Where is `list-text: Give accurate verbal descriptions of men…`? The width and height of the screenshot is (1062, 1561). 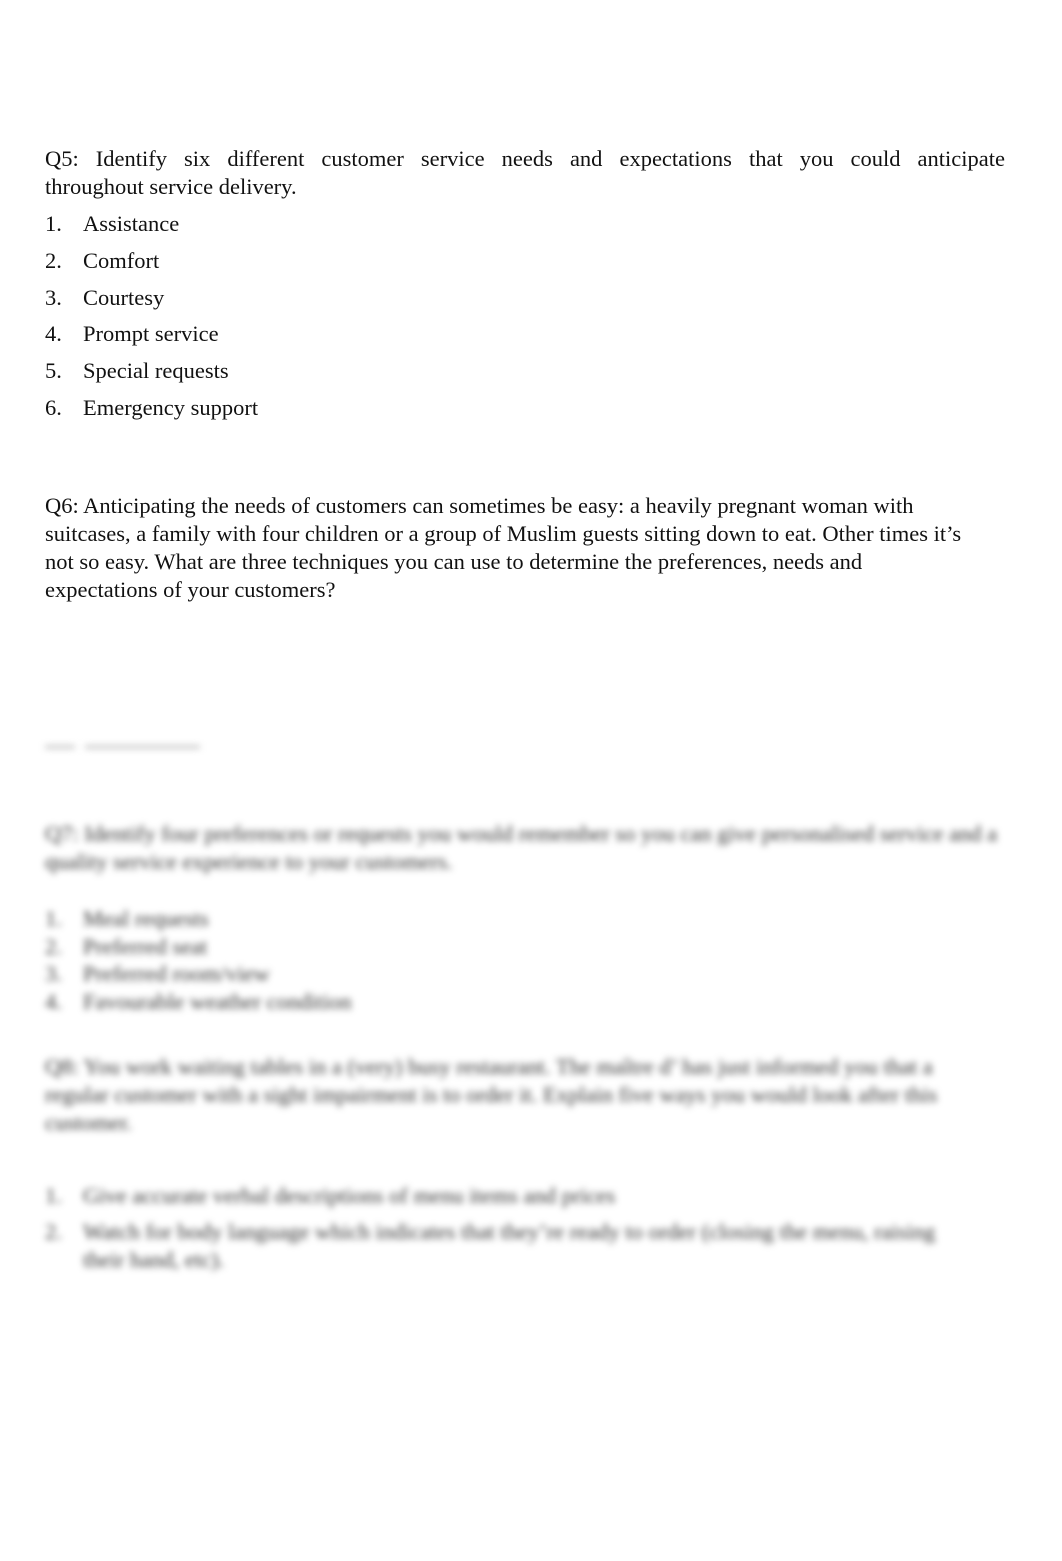 list-text: Give accurate verbal descriptions of men… is located at coordinates (349, 1195).